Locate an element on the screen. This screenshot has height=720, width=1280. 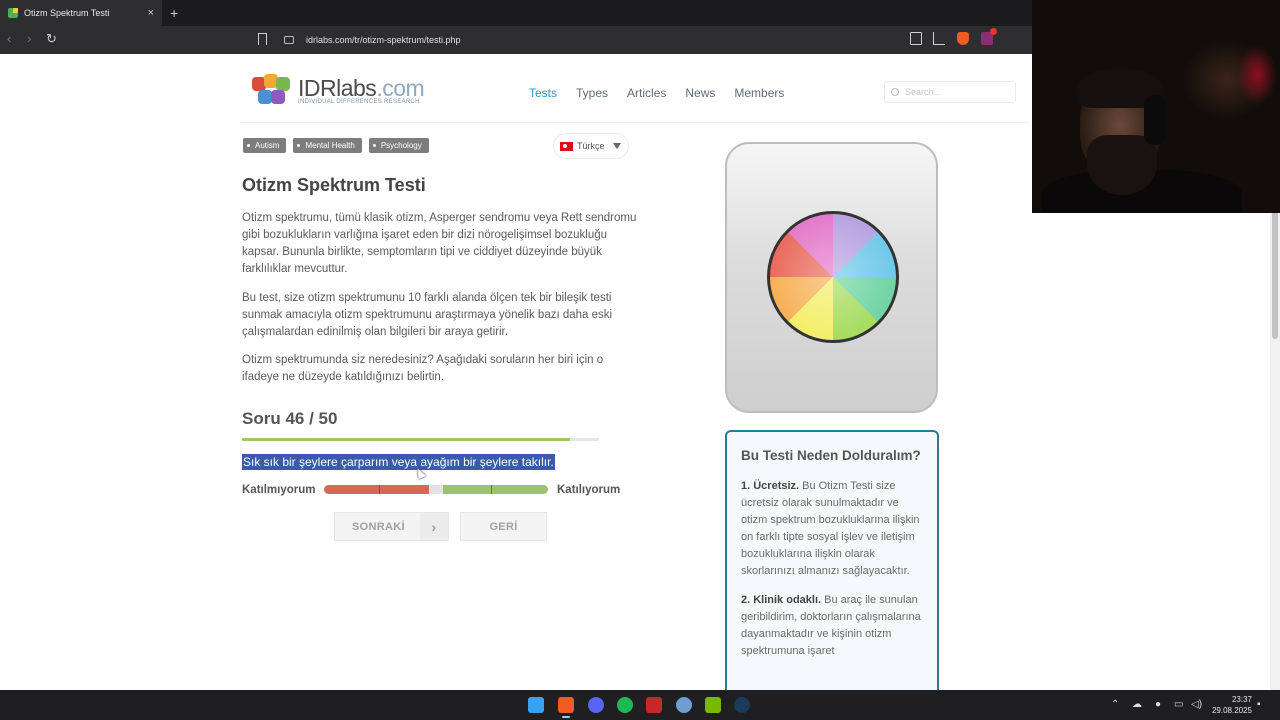
browser-tab: Otizm Spektrum Testi × is located at coordinates (81, 13).